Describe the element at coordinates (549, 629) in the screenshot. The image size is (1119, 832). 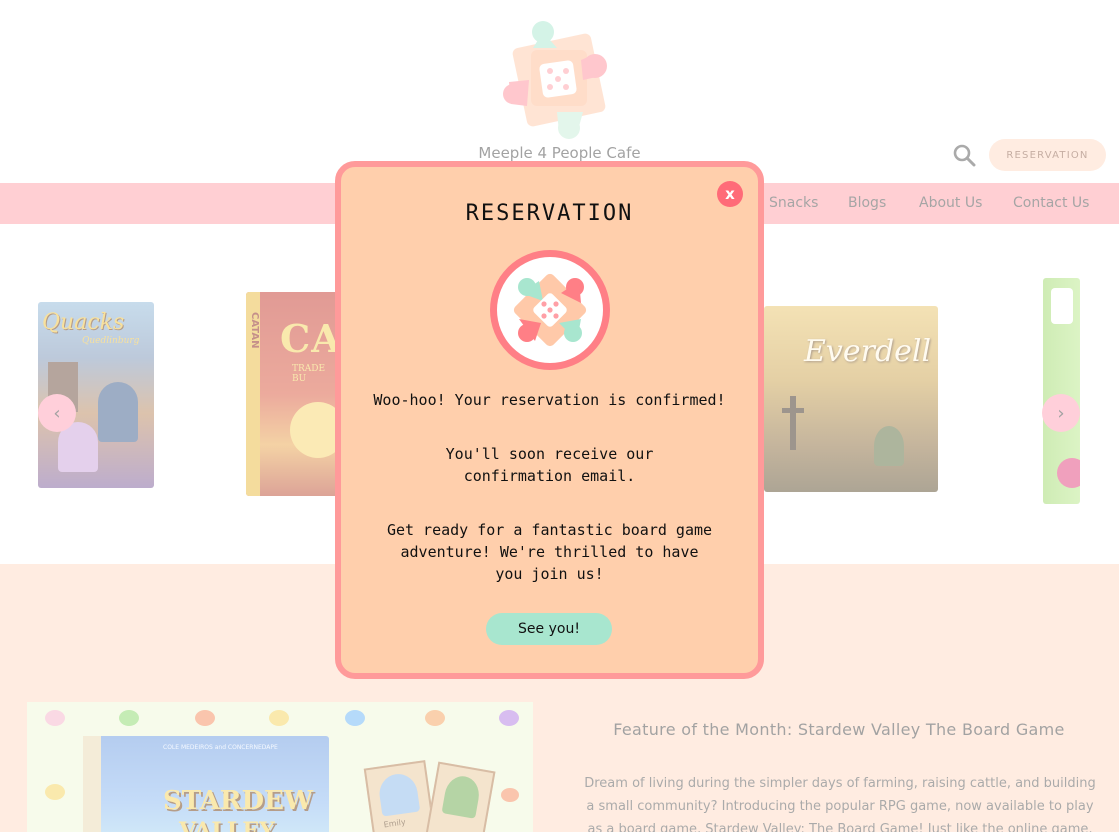
I see `see-you-button: See you!` at that location.